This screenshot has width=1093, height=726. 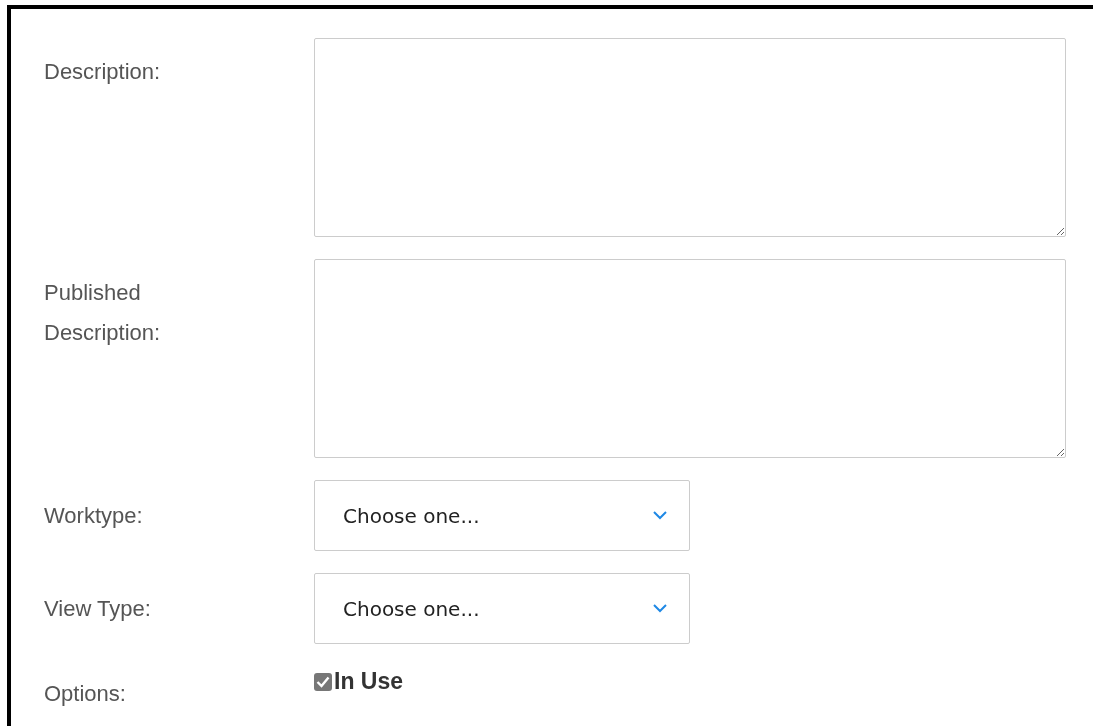 What do you see at coordinates (103, 72) in the screenshot?
I see `field-label: Description:` at bounding box center [103, 72].